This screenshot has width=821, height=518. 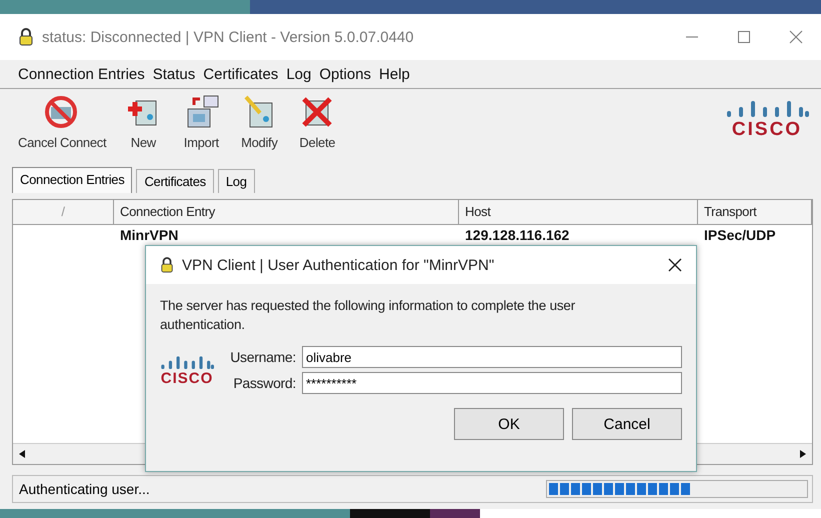 I want to click on dialog-title: VPN Client | User Authentication for "MinrVPN", so click(x=338, y=265).